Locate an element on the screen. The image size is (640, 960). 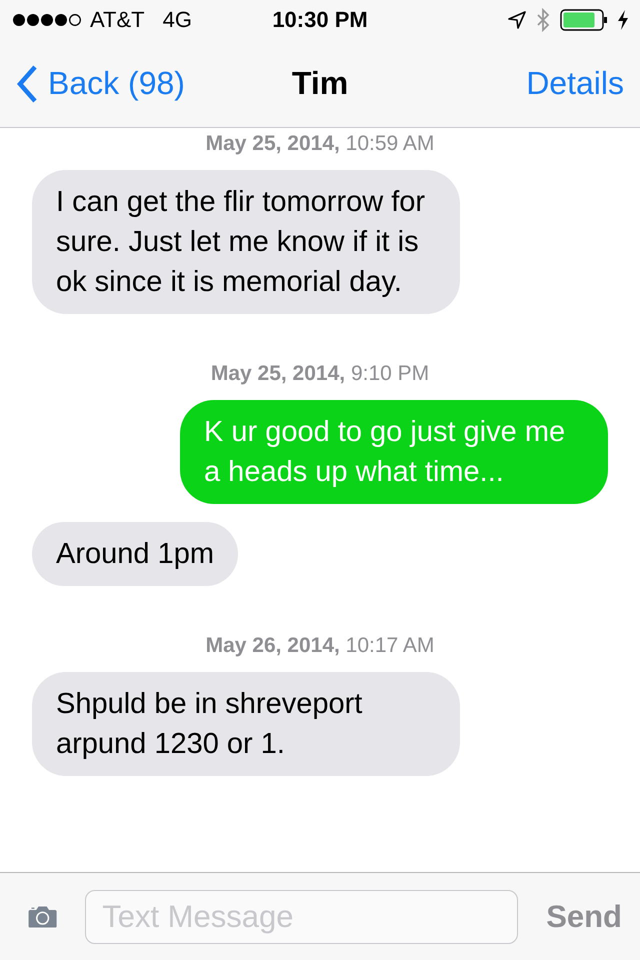
battery-icon is located at coordinates (584, 20).